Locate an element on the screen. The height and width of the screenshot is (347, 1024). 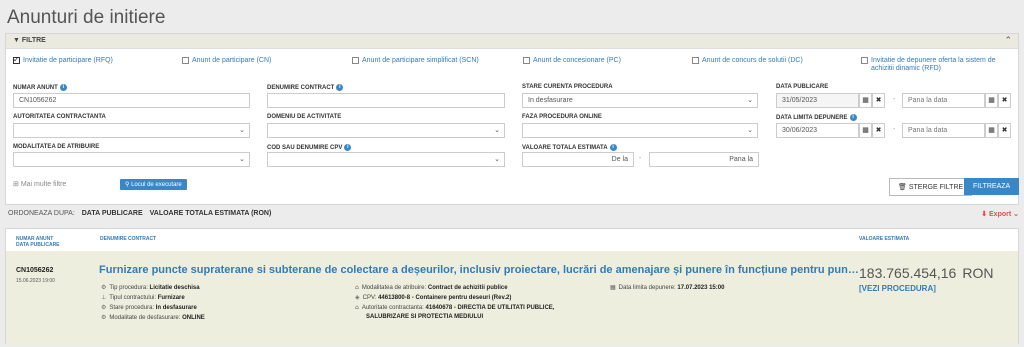
valoare-label: VALOARE TOTALA ESTIMATA i is located at coordinates (569, 147).